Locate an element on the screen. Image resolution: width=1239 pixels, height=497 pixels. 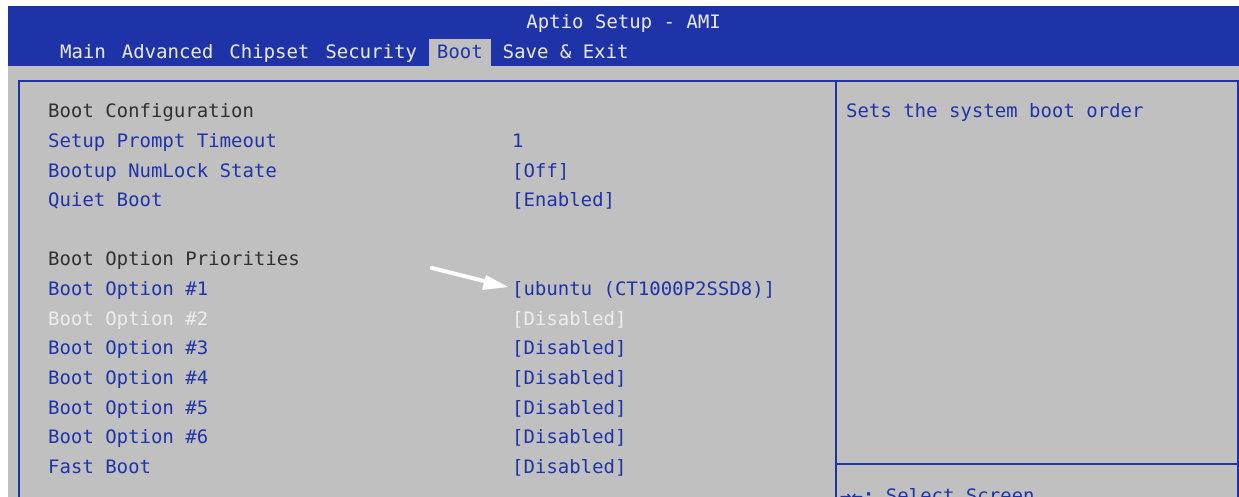
setting-value: [Off] is located at coordinates (540, 171).